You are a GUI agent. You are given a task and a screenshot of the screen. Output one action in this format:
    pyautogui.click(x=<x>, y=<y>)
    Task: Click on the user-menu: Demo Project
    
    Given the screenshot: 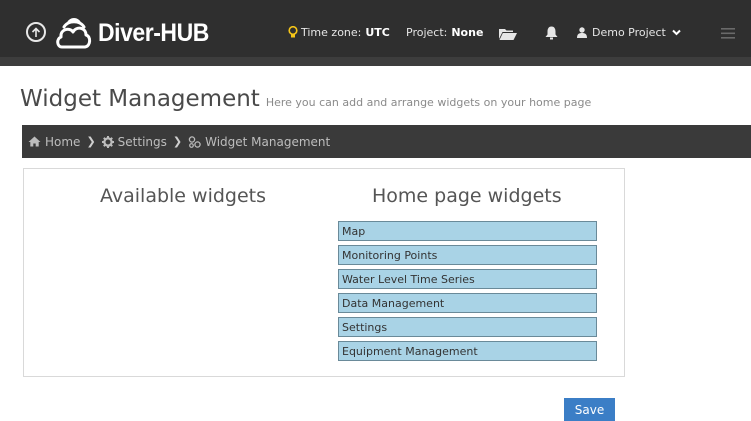 What is the action you would take?
    pyautogui.click(x=629, y=32)
    